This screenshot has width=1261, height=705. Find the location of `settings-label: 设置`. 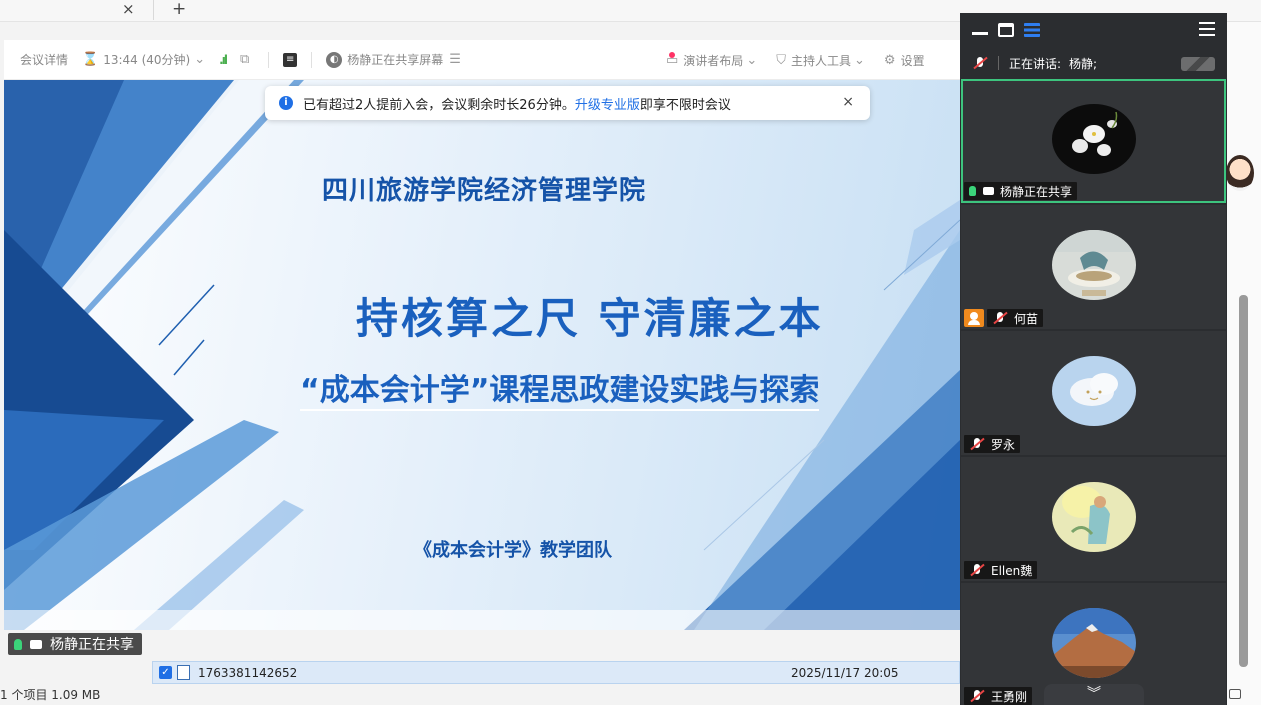

settings-label: 设置 is located at coordinates (912, 60).